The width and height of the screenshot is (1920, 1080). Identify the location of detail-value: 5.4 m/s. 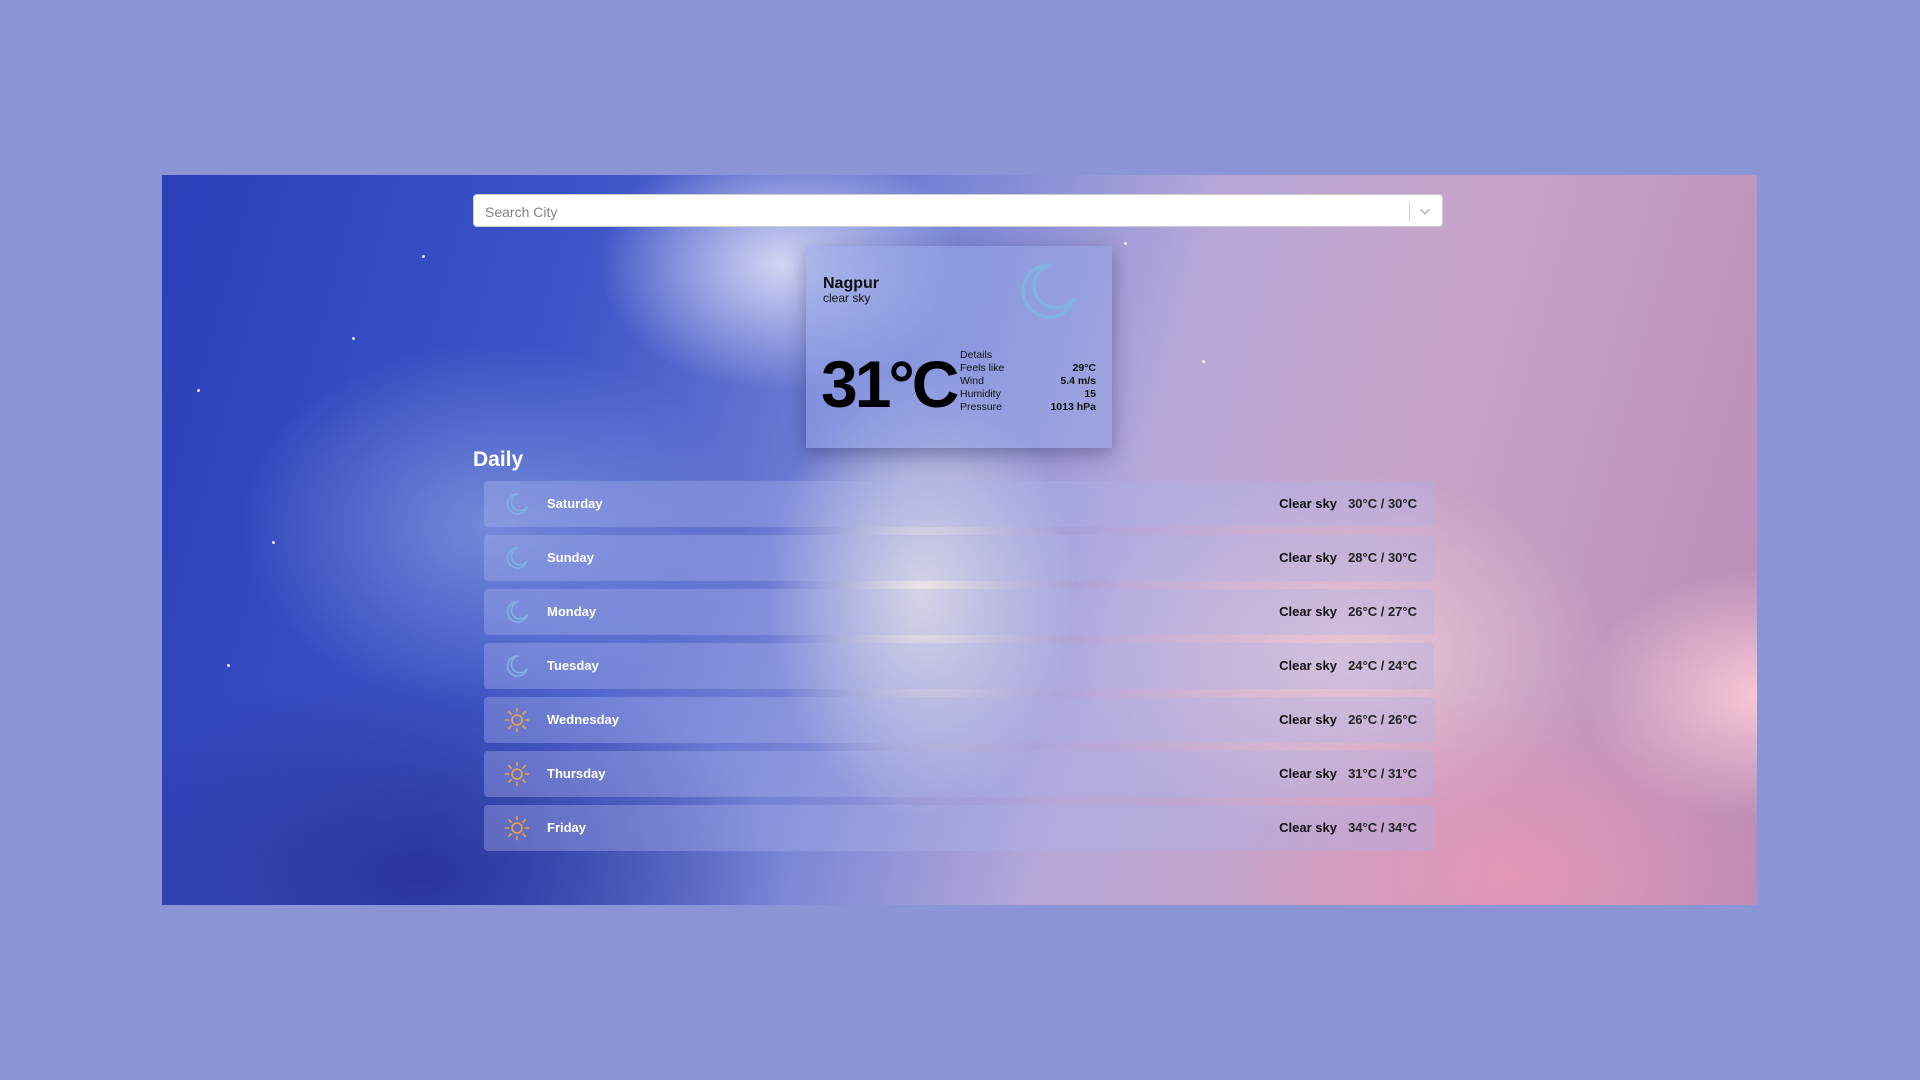
(1078, 381).